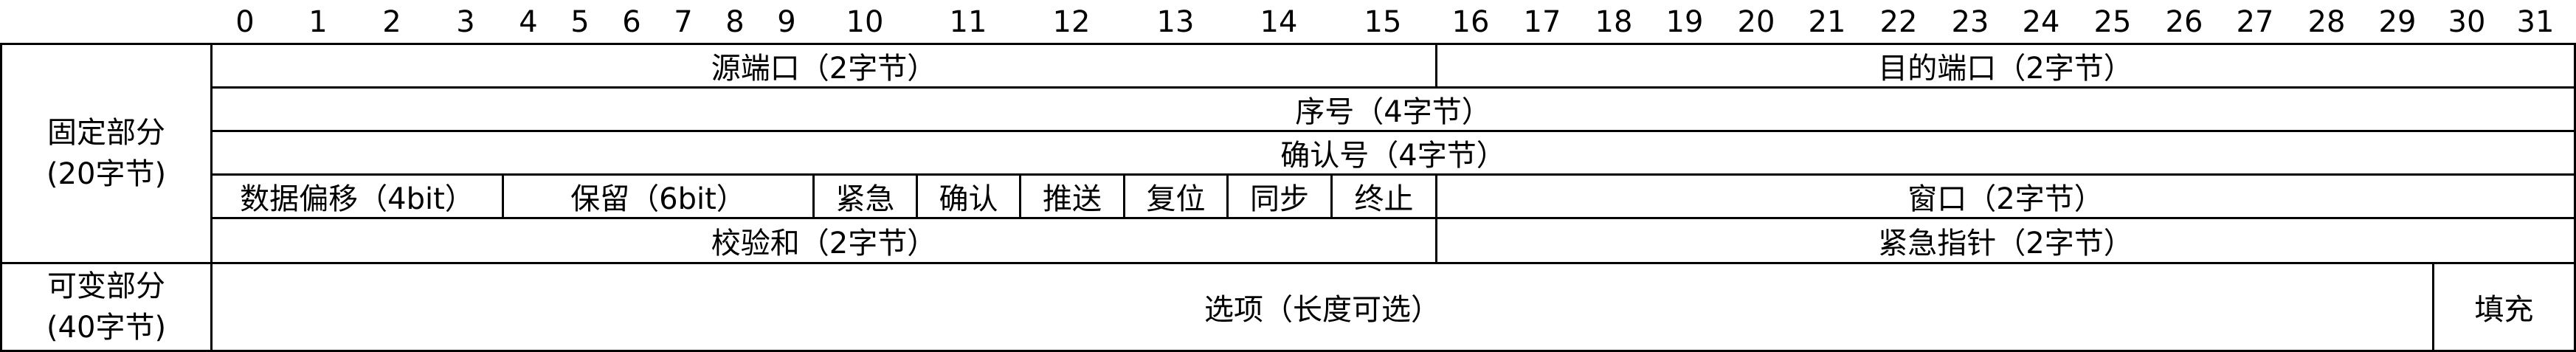  I want to click on bit-label-16: 16, so click(1470, 22).